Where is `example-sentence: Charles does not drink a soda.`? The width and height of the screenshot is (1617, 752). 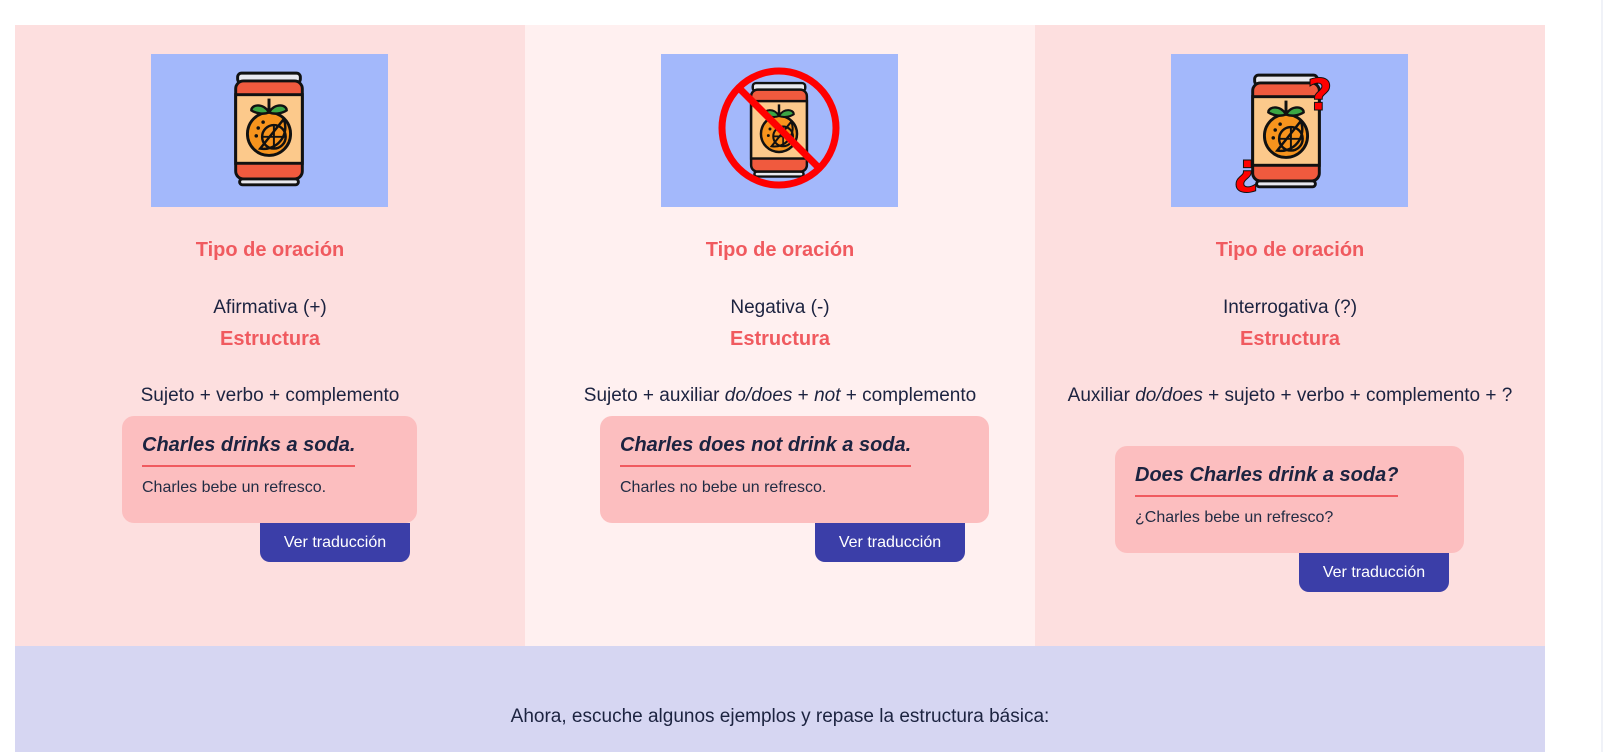
example-sentence: Charles does not drink a soda. is located at coordinates (766, 450).